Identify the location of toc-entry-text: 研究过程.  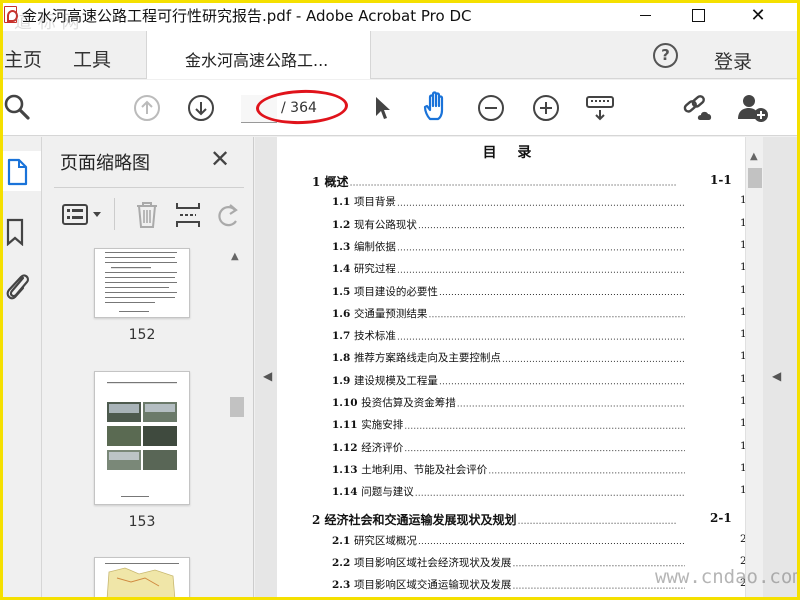
(374, 269).